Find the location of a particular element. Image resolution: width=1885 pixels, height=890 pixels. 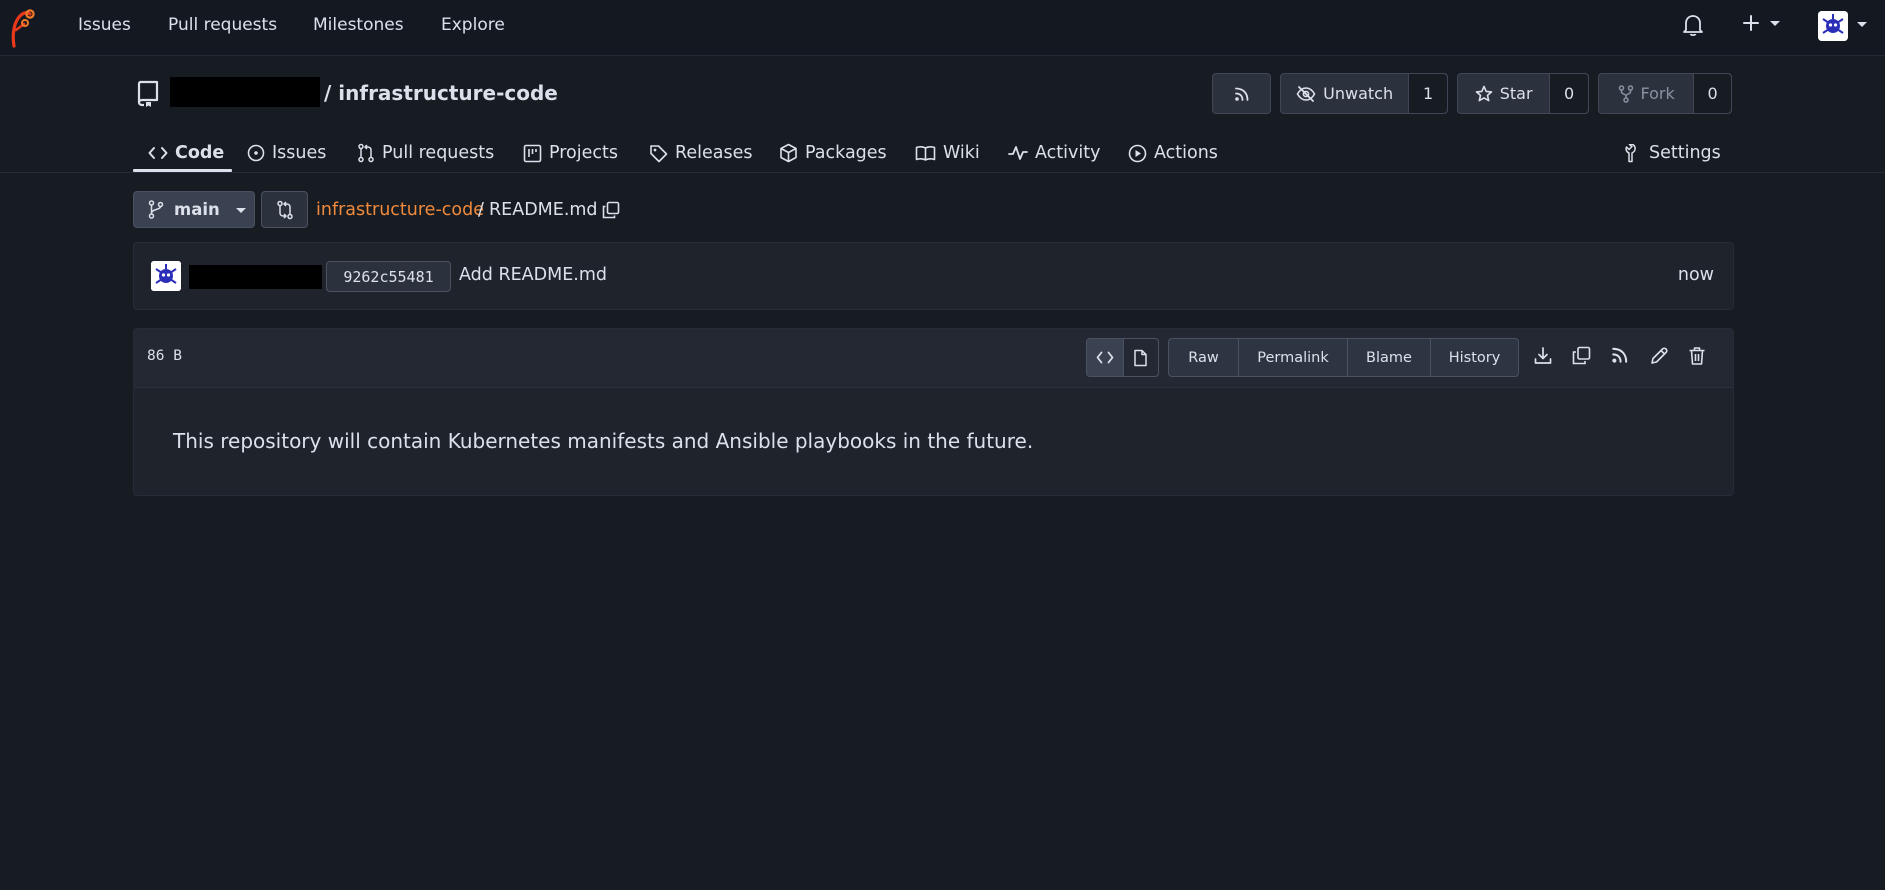

compare-icon is located at coordinates (285, 210).